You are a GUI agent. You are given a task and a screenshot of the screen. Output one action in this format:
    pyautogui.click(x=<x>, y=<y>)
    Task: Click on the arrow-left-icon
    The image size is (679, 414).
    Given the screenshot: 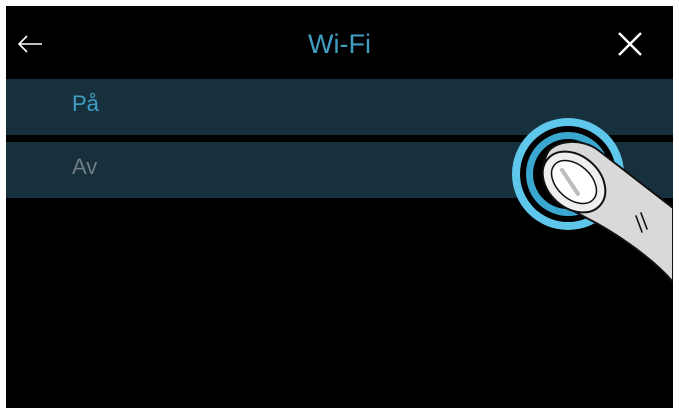 What is the action you would take?
    pyautogui.click(x=29, y=44)
    